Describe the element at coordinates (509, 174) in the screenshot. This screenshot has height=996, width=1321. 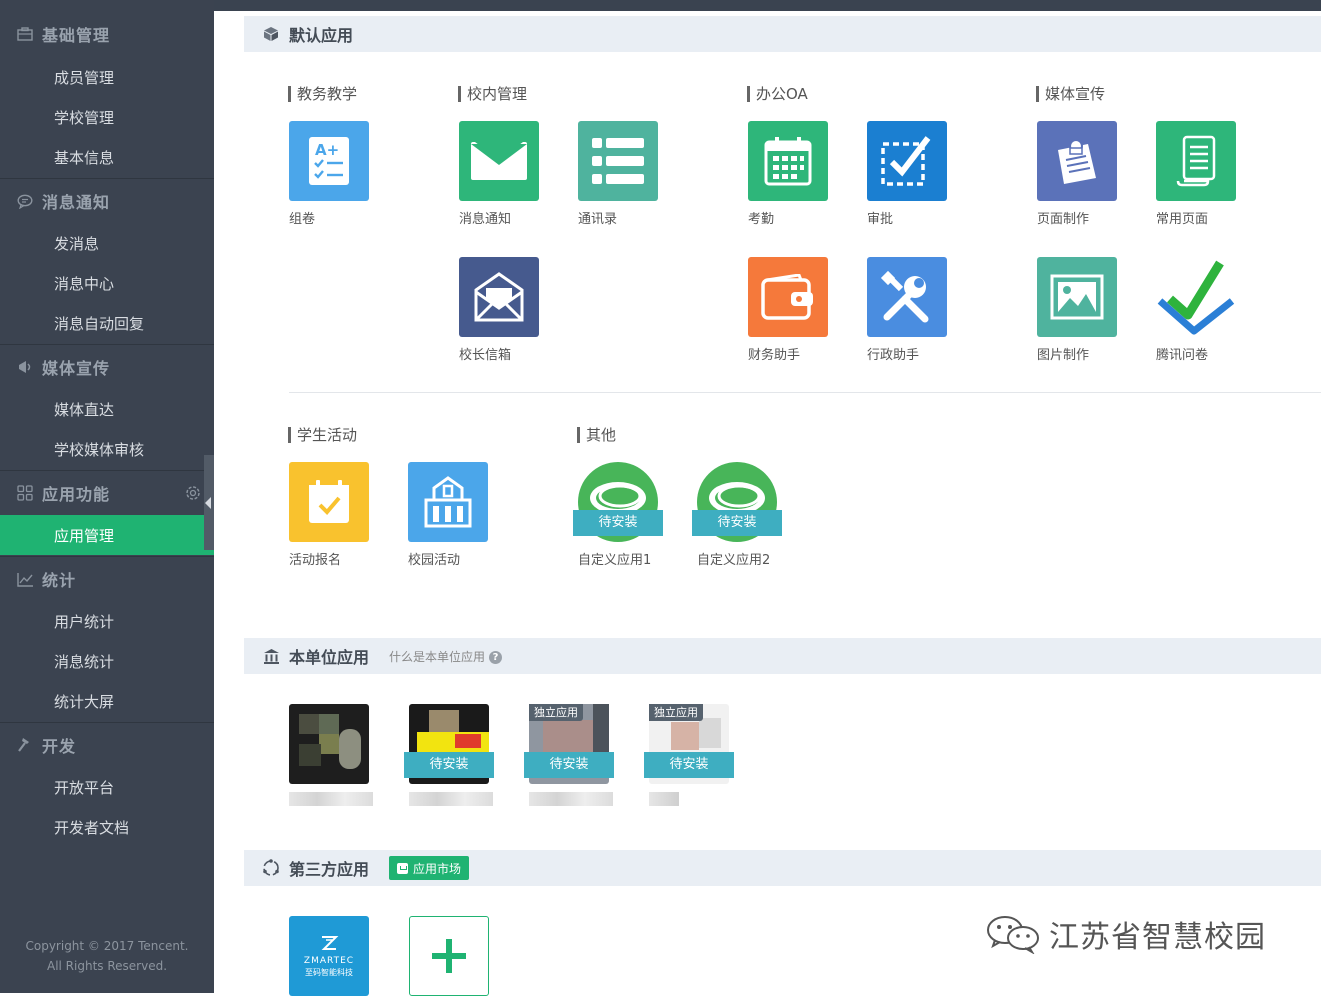
I see `app-message-notice: 消息通知` at that location.